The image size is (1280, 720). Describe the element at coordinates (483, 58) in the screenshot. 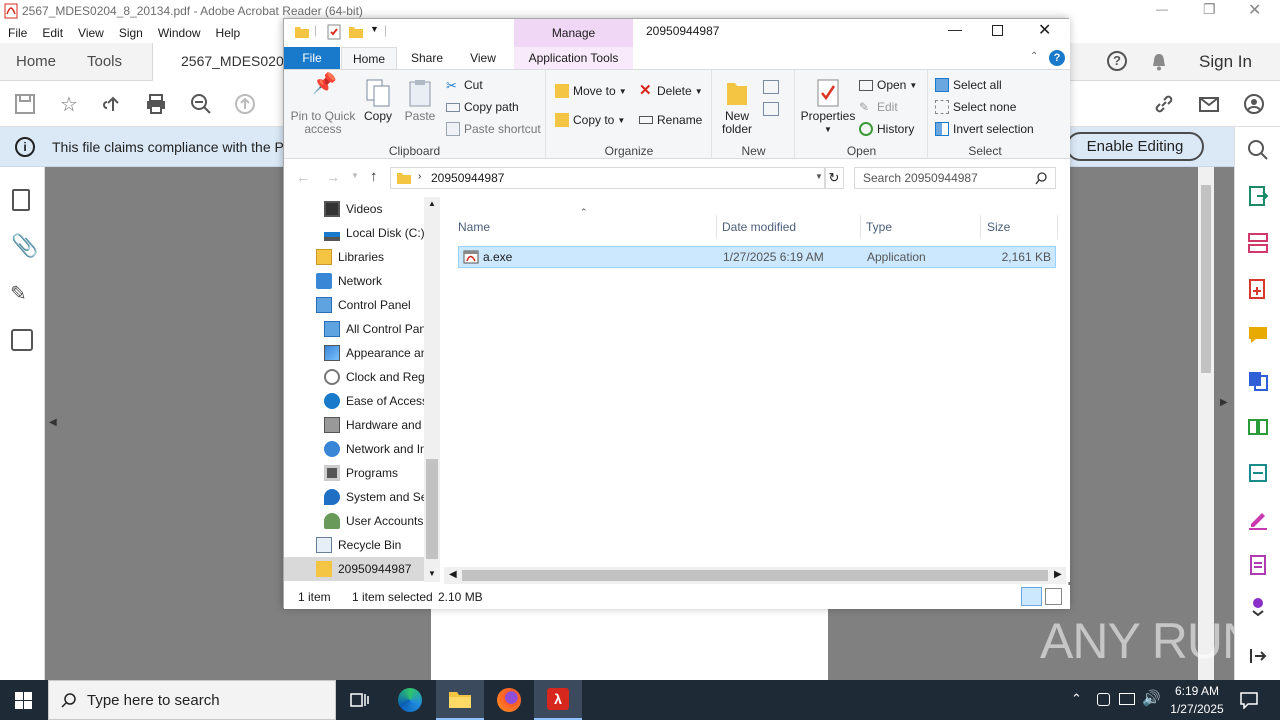

I see `tab-view: View` at that location.